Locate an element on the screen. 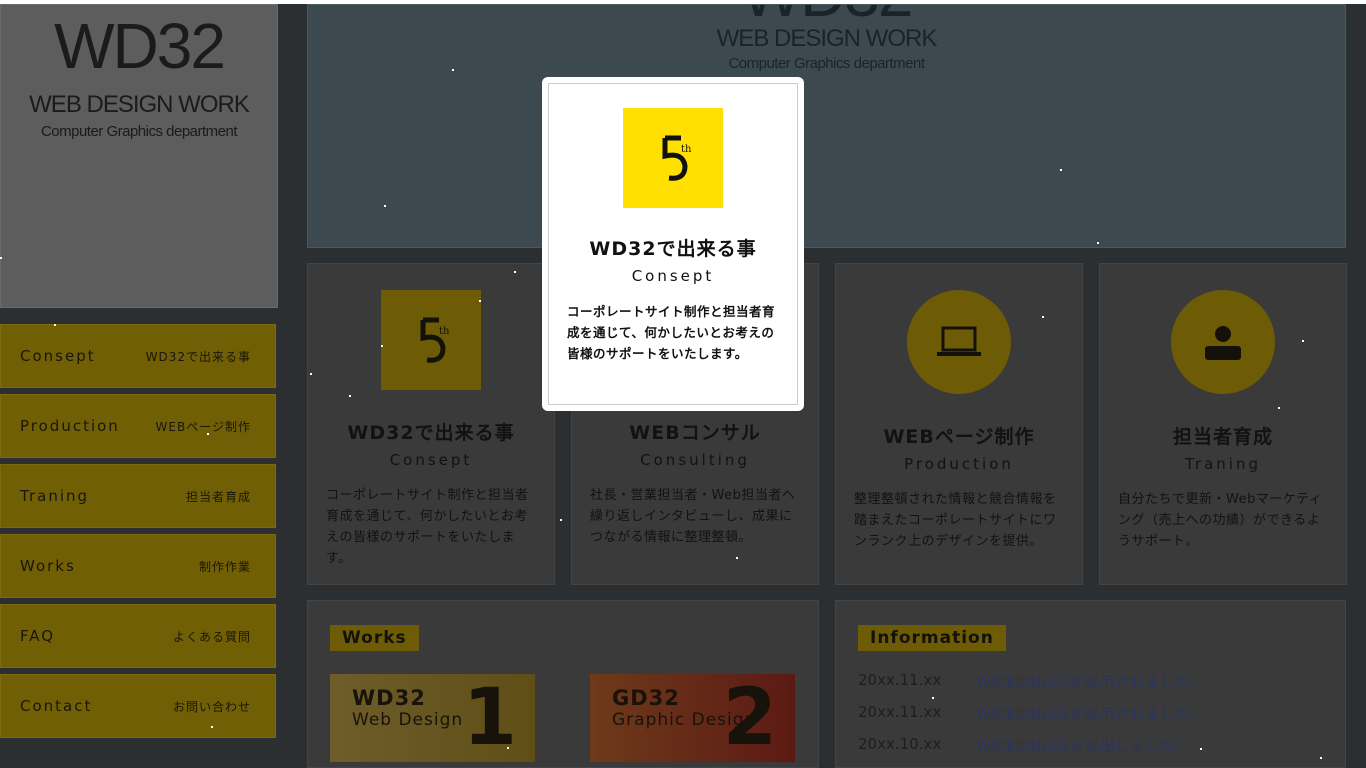  svg-text: th is located at coordinates (686, 149).